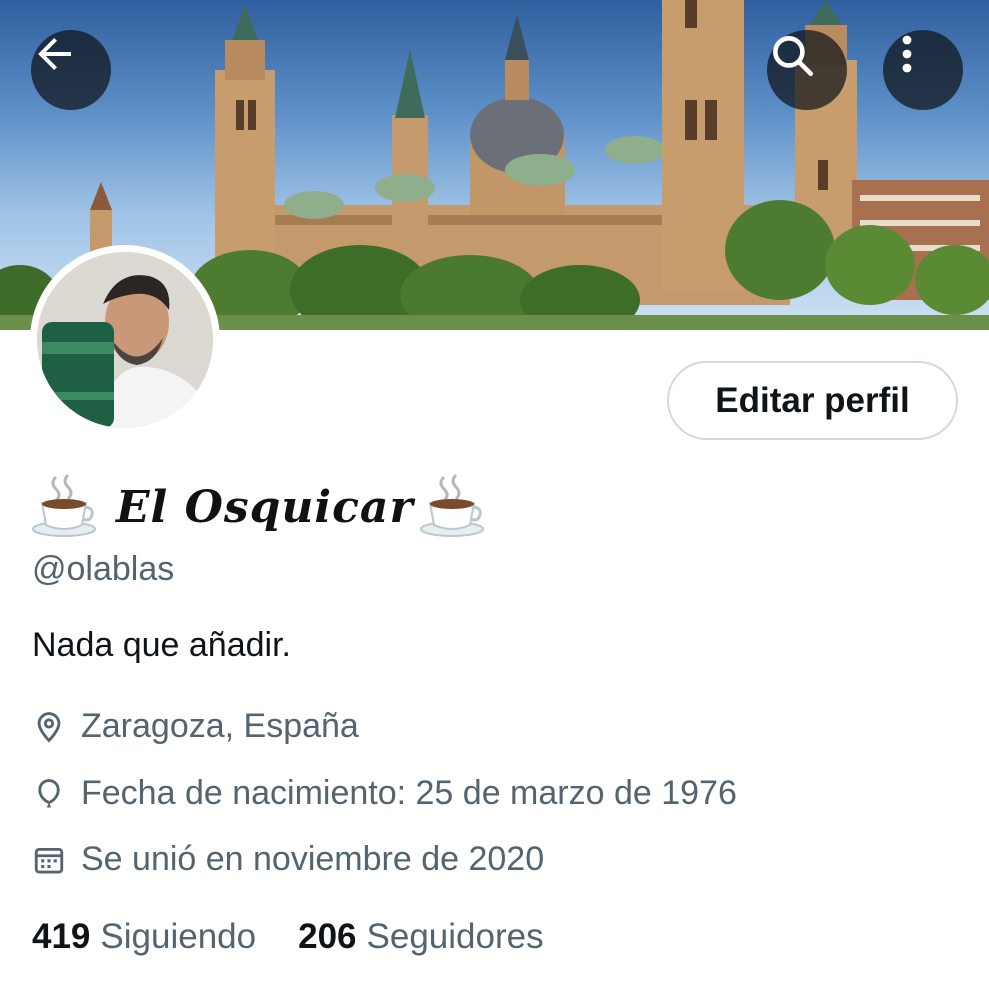 This screenshot has width=989, height=1000. Describe the element at coordinates (313, 859) in the screenshot. I see `joined-text: Se unió en noviembre de 2020` at that location.